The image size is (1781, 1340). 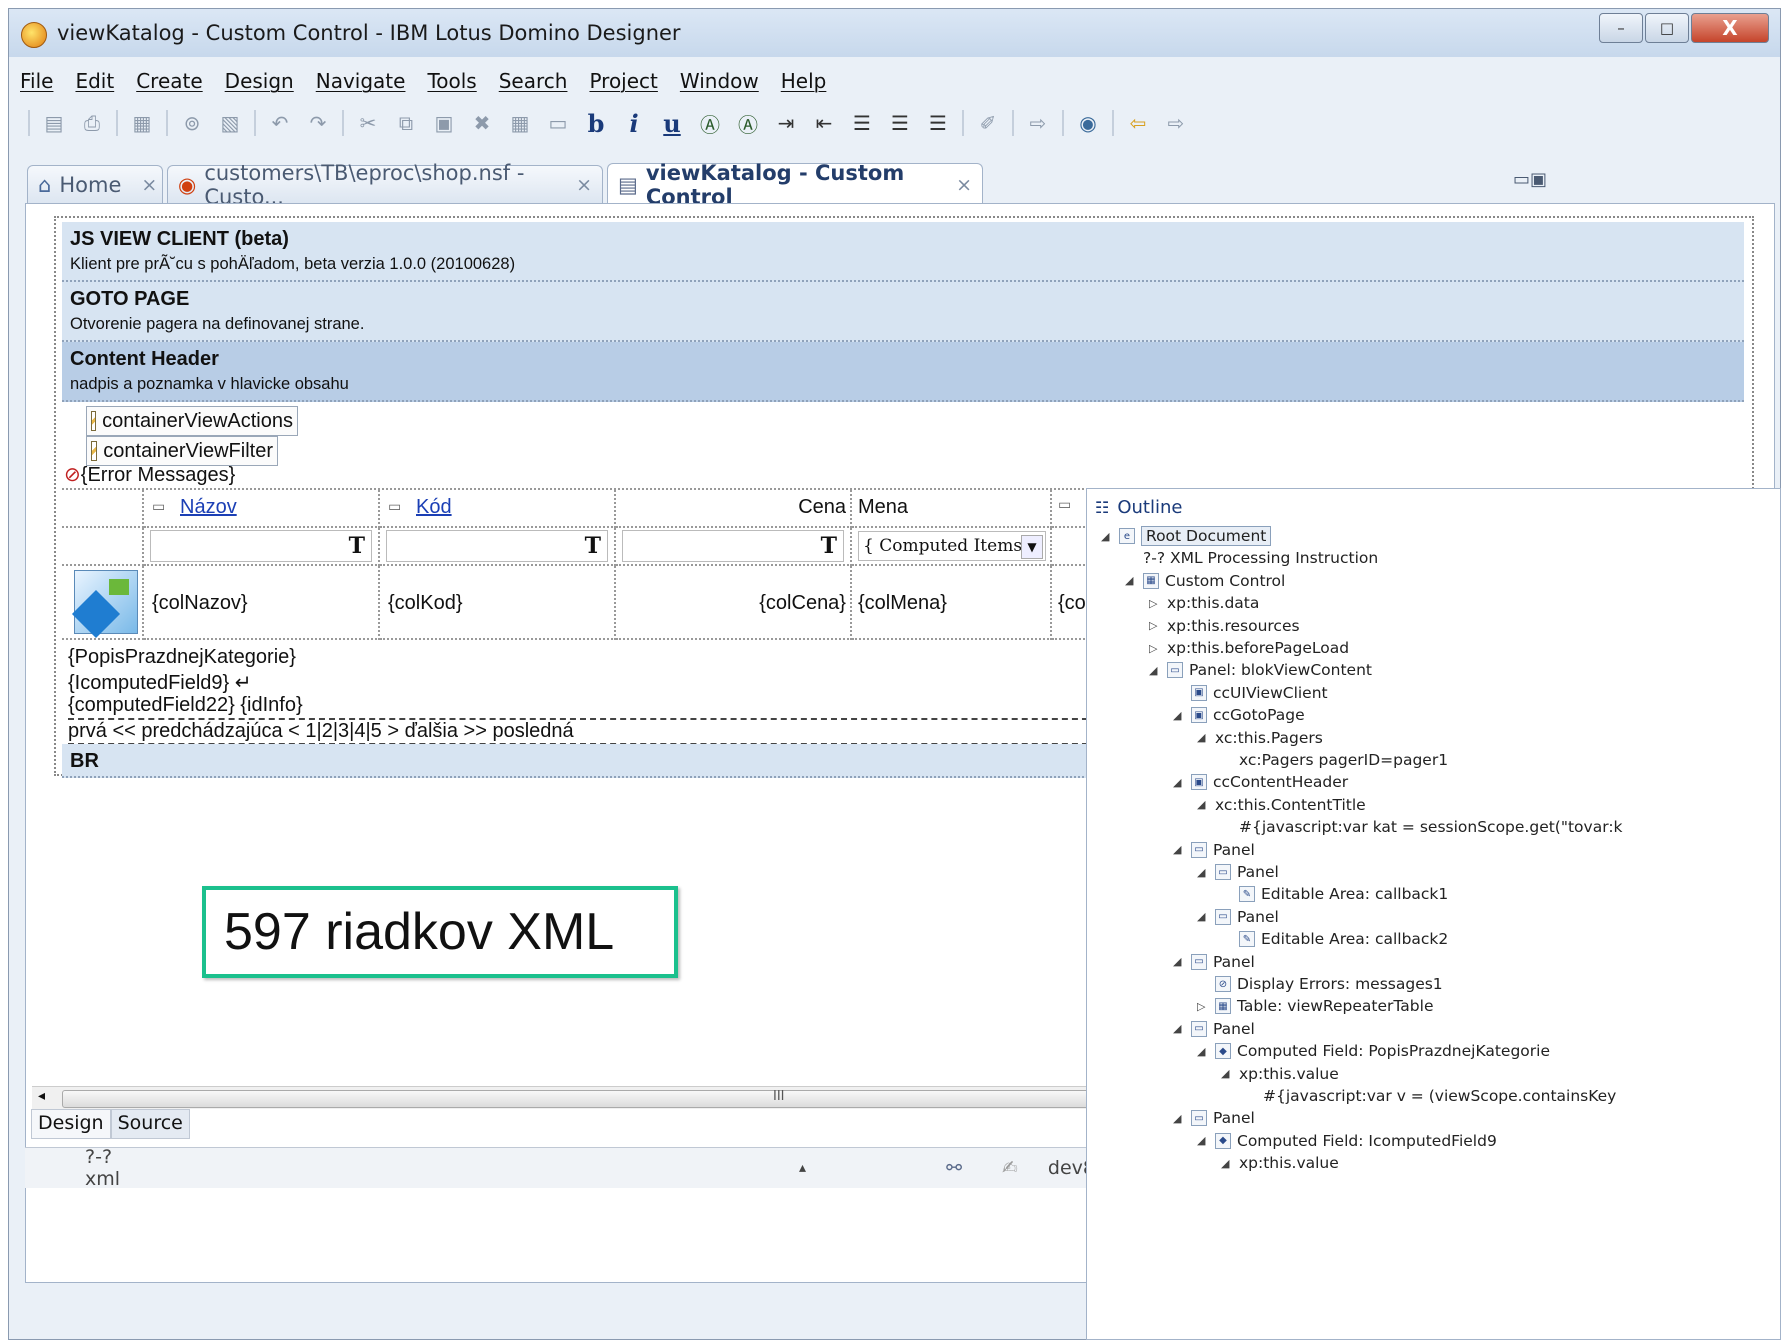 What do you see at coordinates (92, 123) in the screenshot?
I see `print-icon: ⎙` at bounding box center [92, 123].